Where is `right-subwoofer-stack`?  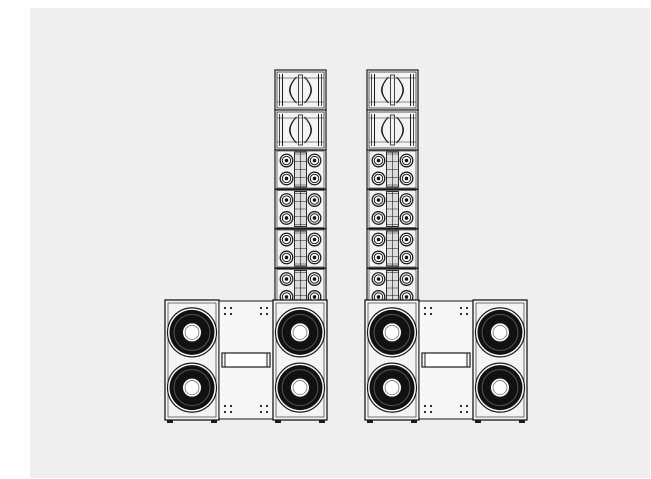
right-subwoofer-stack is located at coordinates (446, 361).